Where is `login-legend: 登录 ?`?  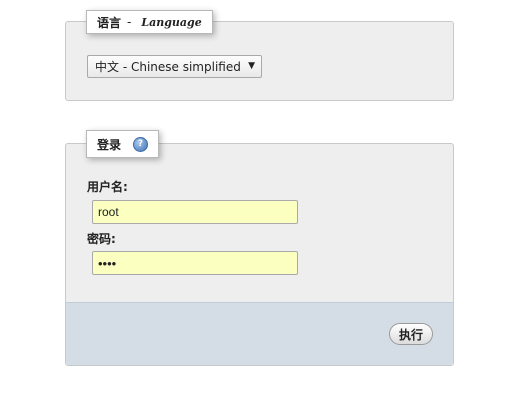 login-legend: 登录 ? is located at coordinates (123, 144).